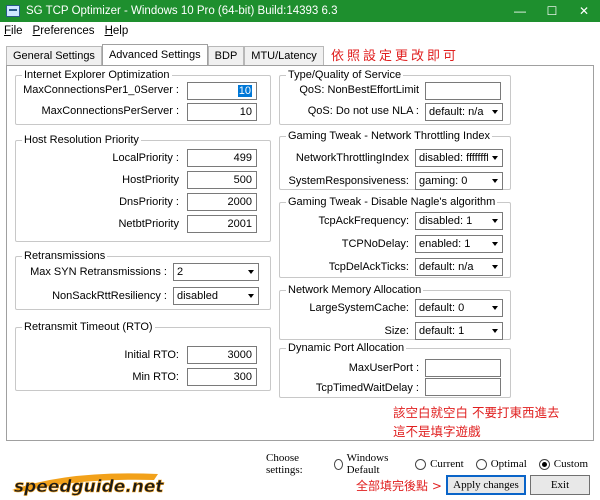  I want to click on select-qos-nla: default: n/a, so click(464, 112).